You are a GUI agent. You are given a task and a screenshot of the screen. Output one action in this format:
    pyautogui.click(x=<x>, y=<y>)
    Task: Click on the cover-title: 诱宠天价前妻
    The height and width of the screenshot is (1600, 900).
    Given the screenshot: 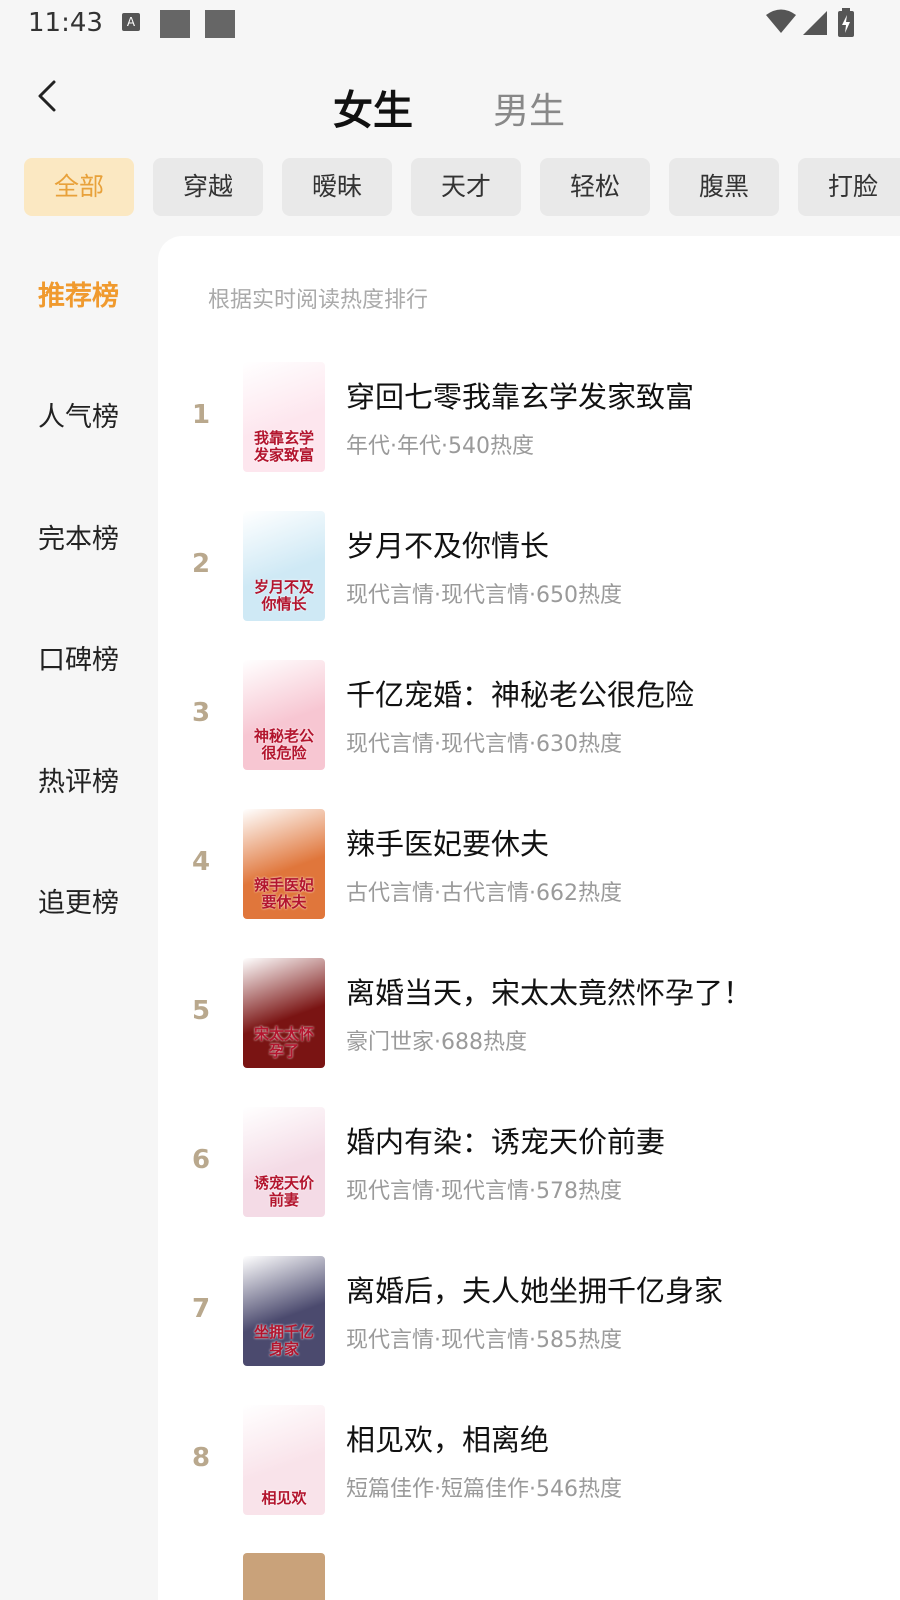 What is the action you would take?
    pyautogui.click(x=283, y=1191)
    